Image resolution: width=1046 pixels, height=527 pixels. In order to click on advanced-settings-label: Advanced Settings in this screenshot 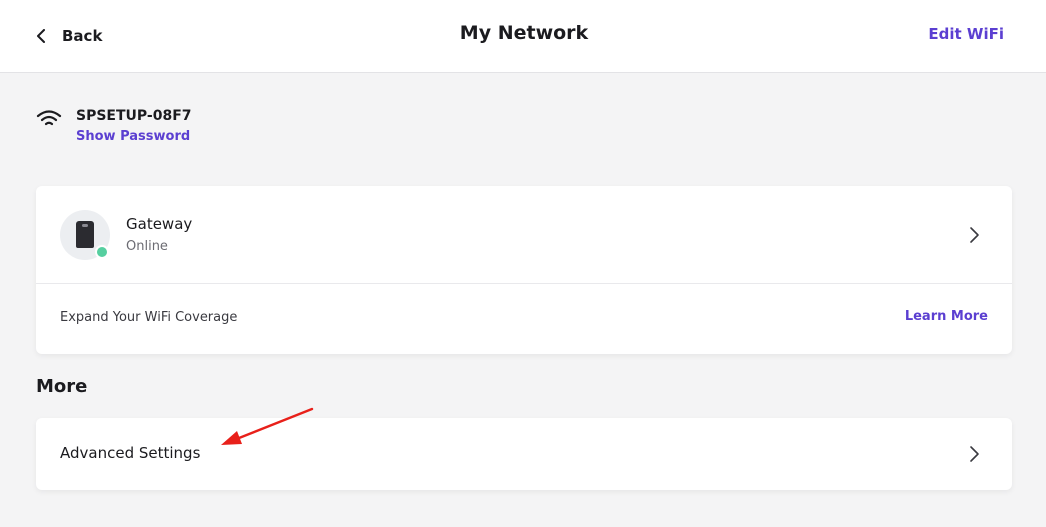, I will do `click(130, 453)`.